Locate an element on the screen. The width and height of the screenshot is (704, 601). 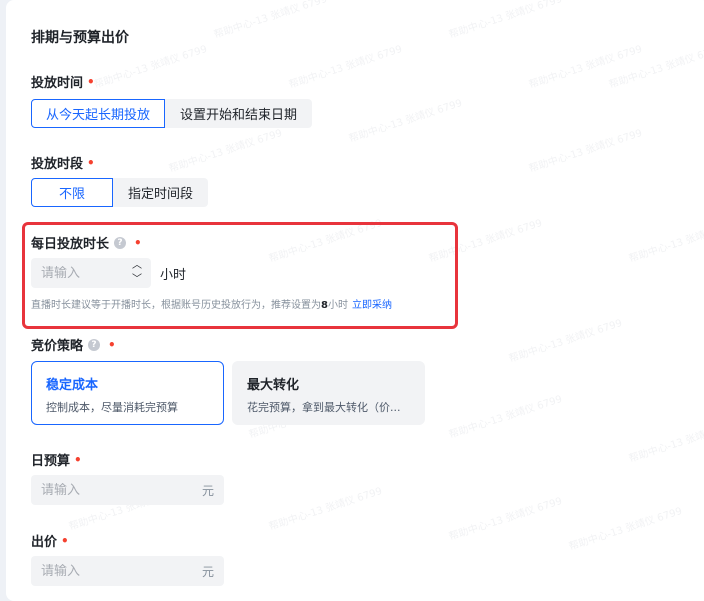
schedule-slot-label-text: 投放时段 is located at coordinates (57, 164).